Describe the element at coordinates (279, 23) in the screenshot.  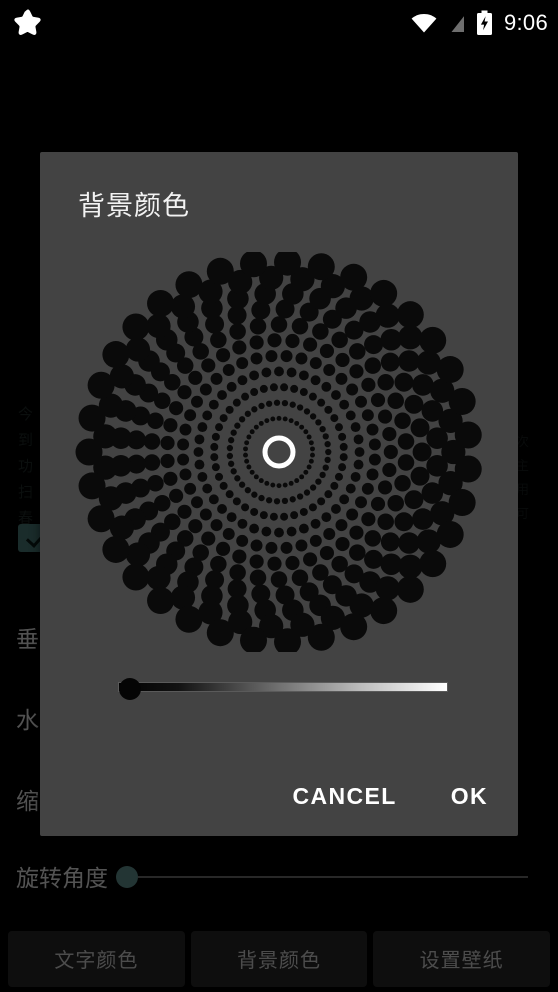
I see `status-bar: 9:06` at that location.